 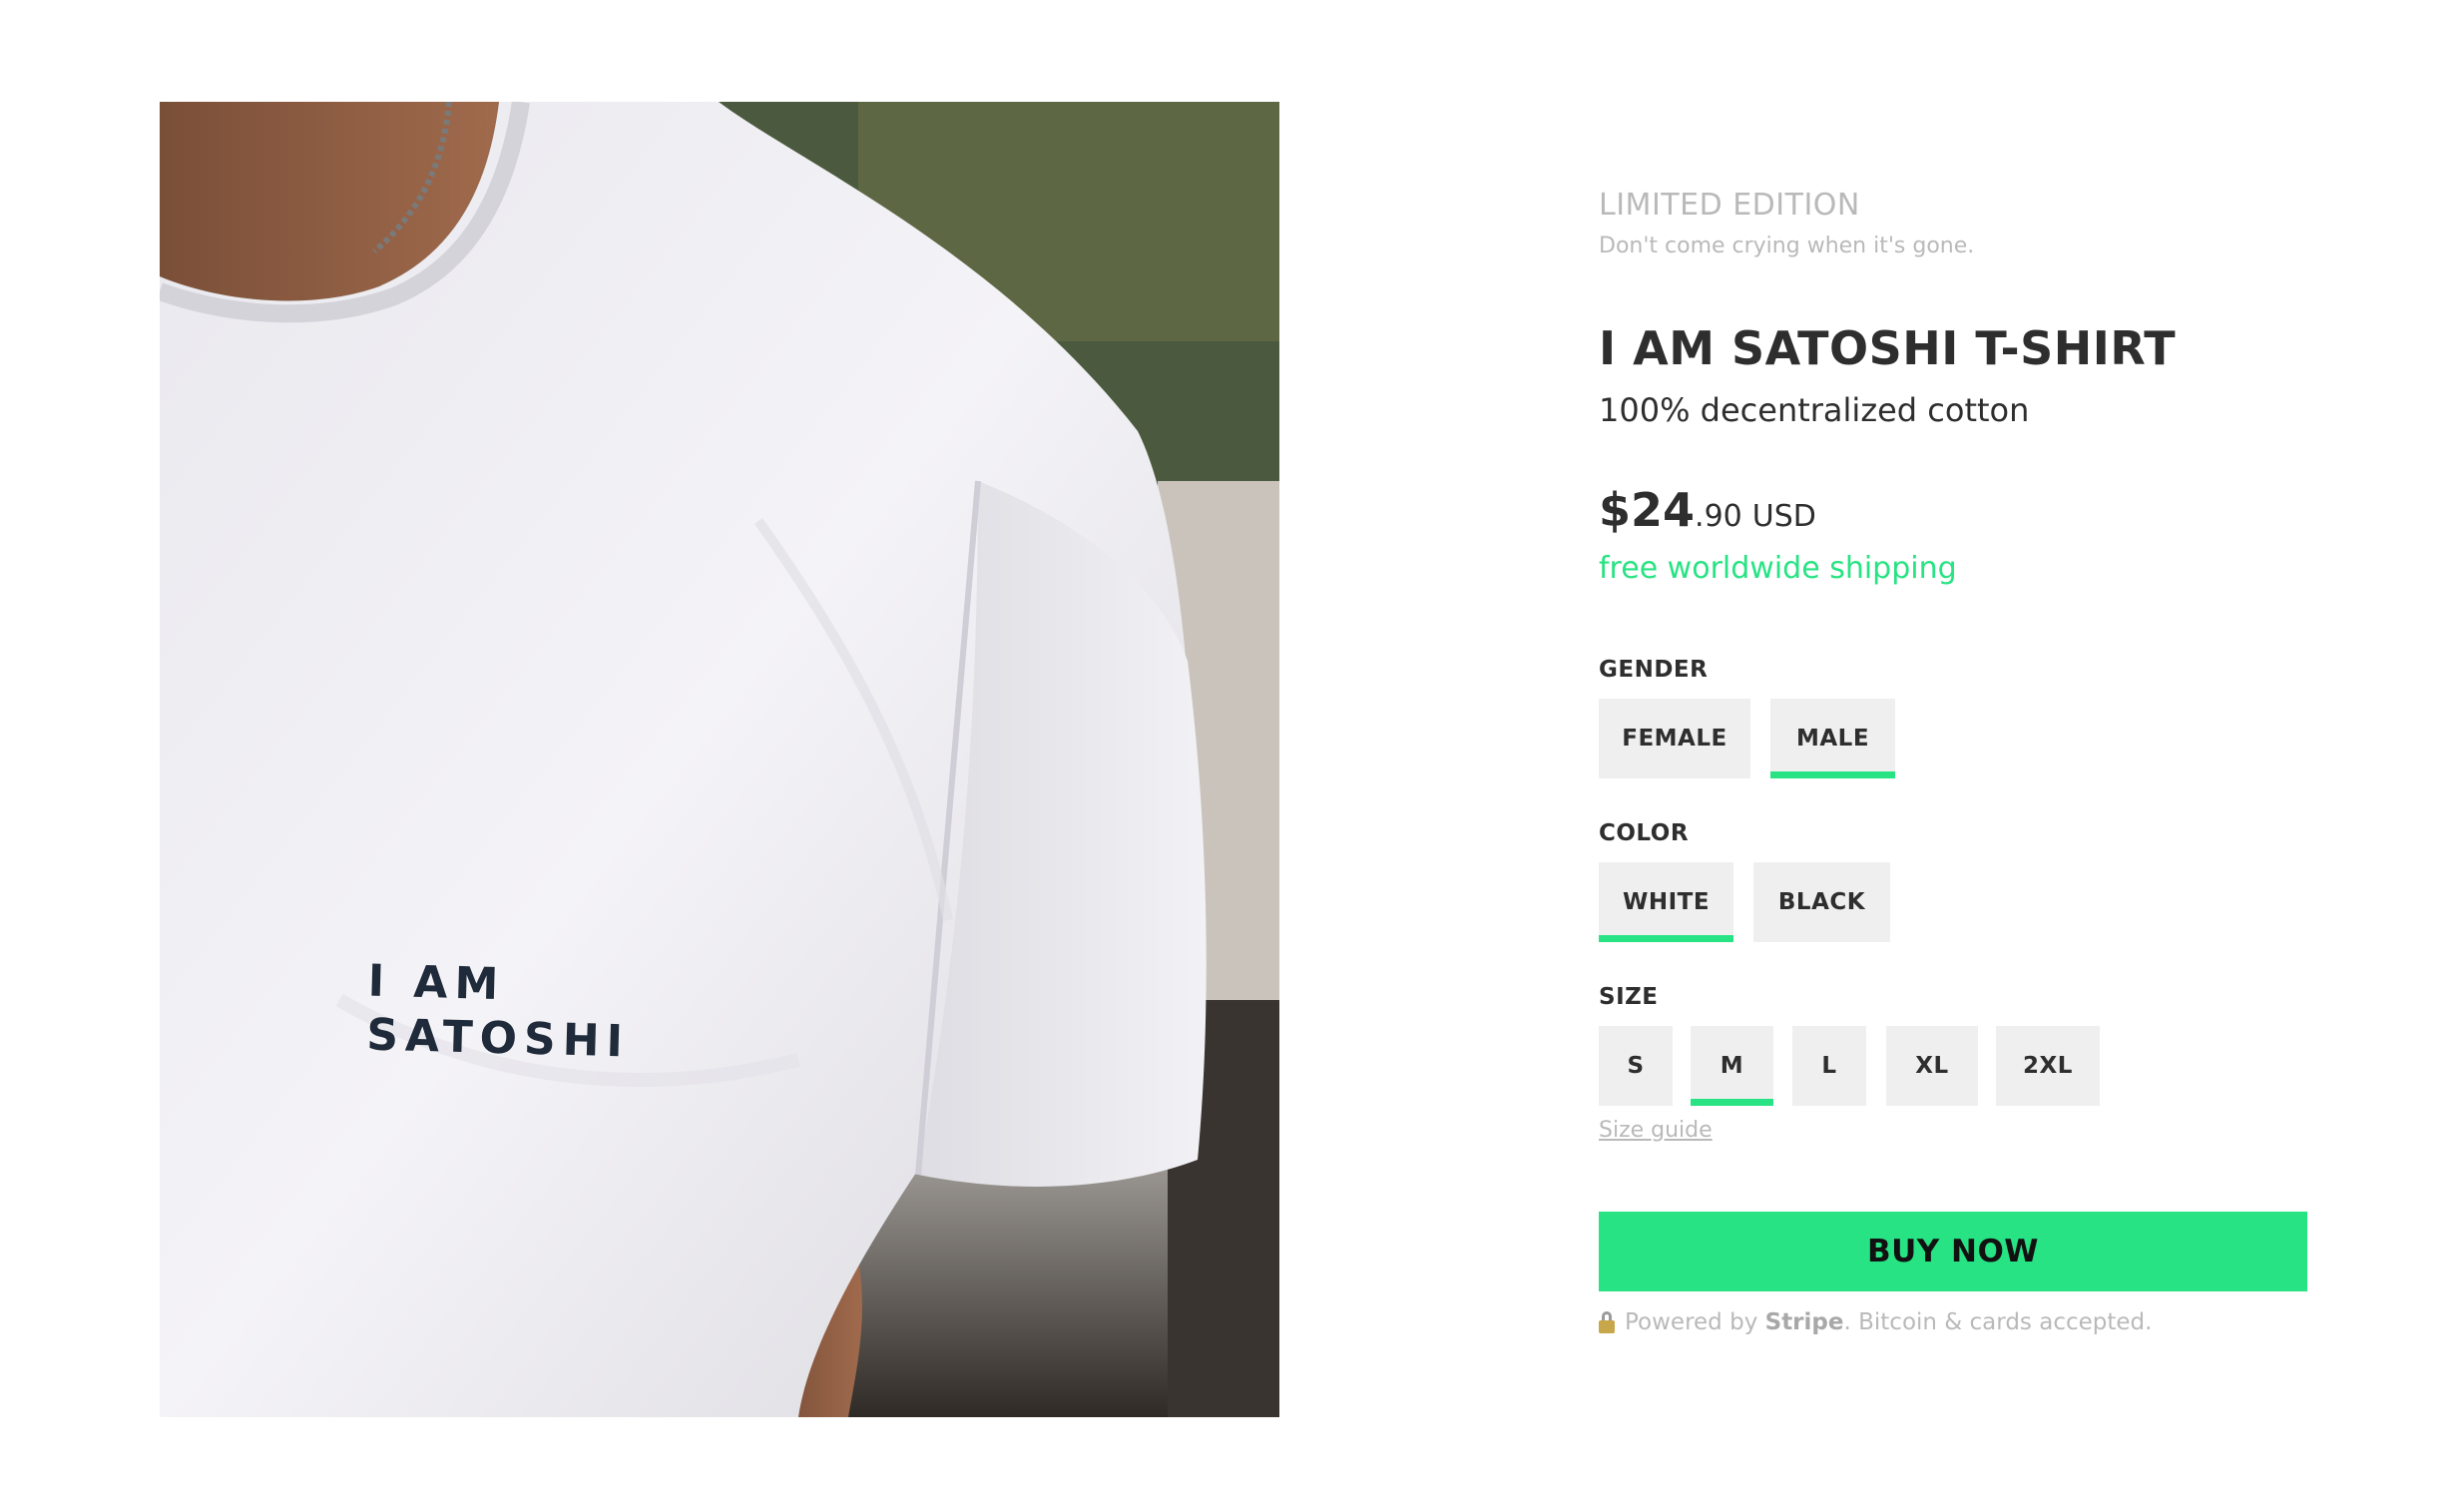 I want to click on limited-edition-label: LIMITED EDITION, so click(x=1729, y=205).